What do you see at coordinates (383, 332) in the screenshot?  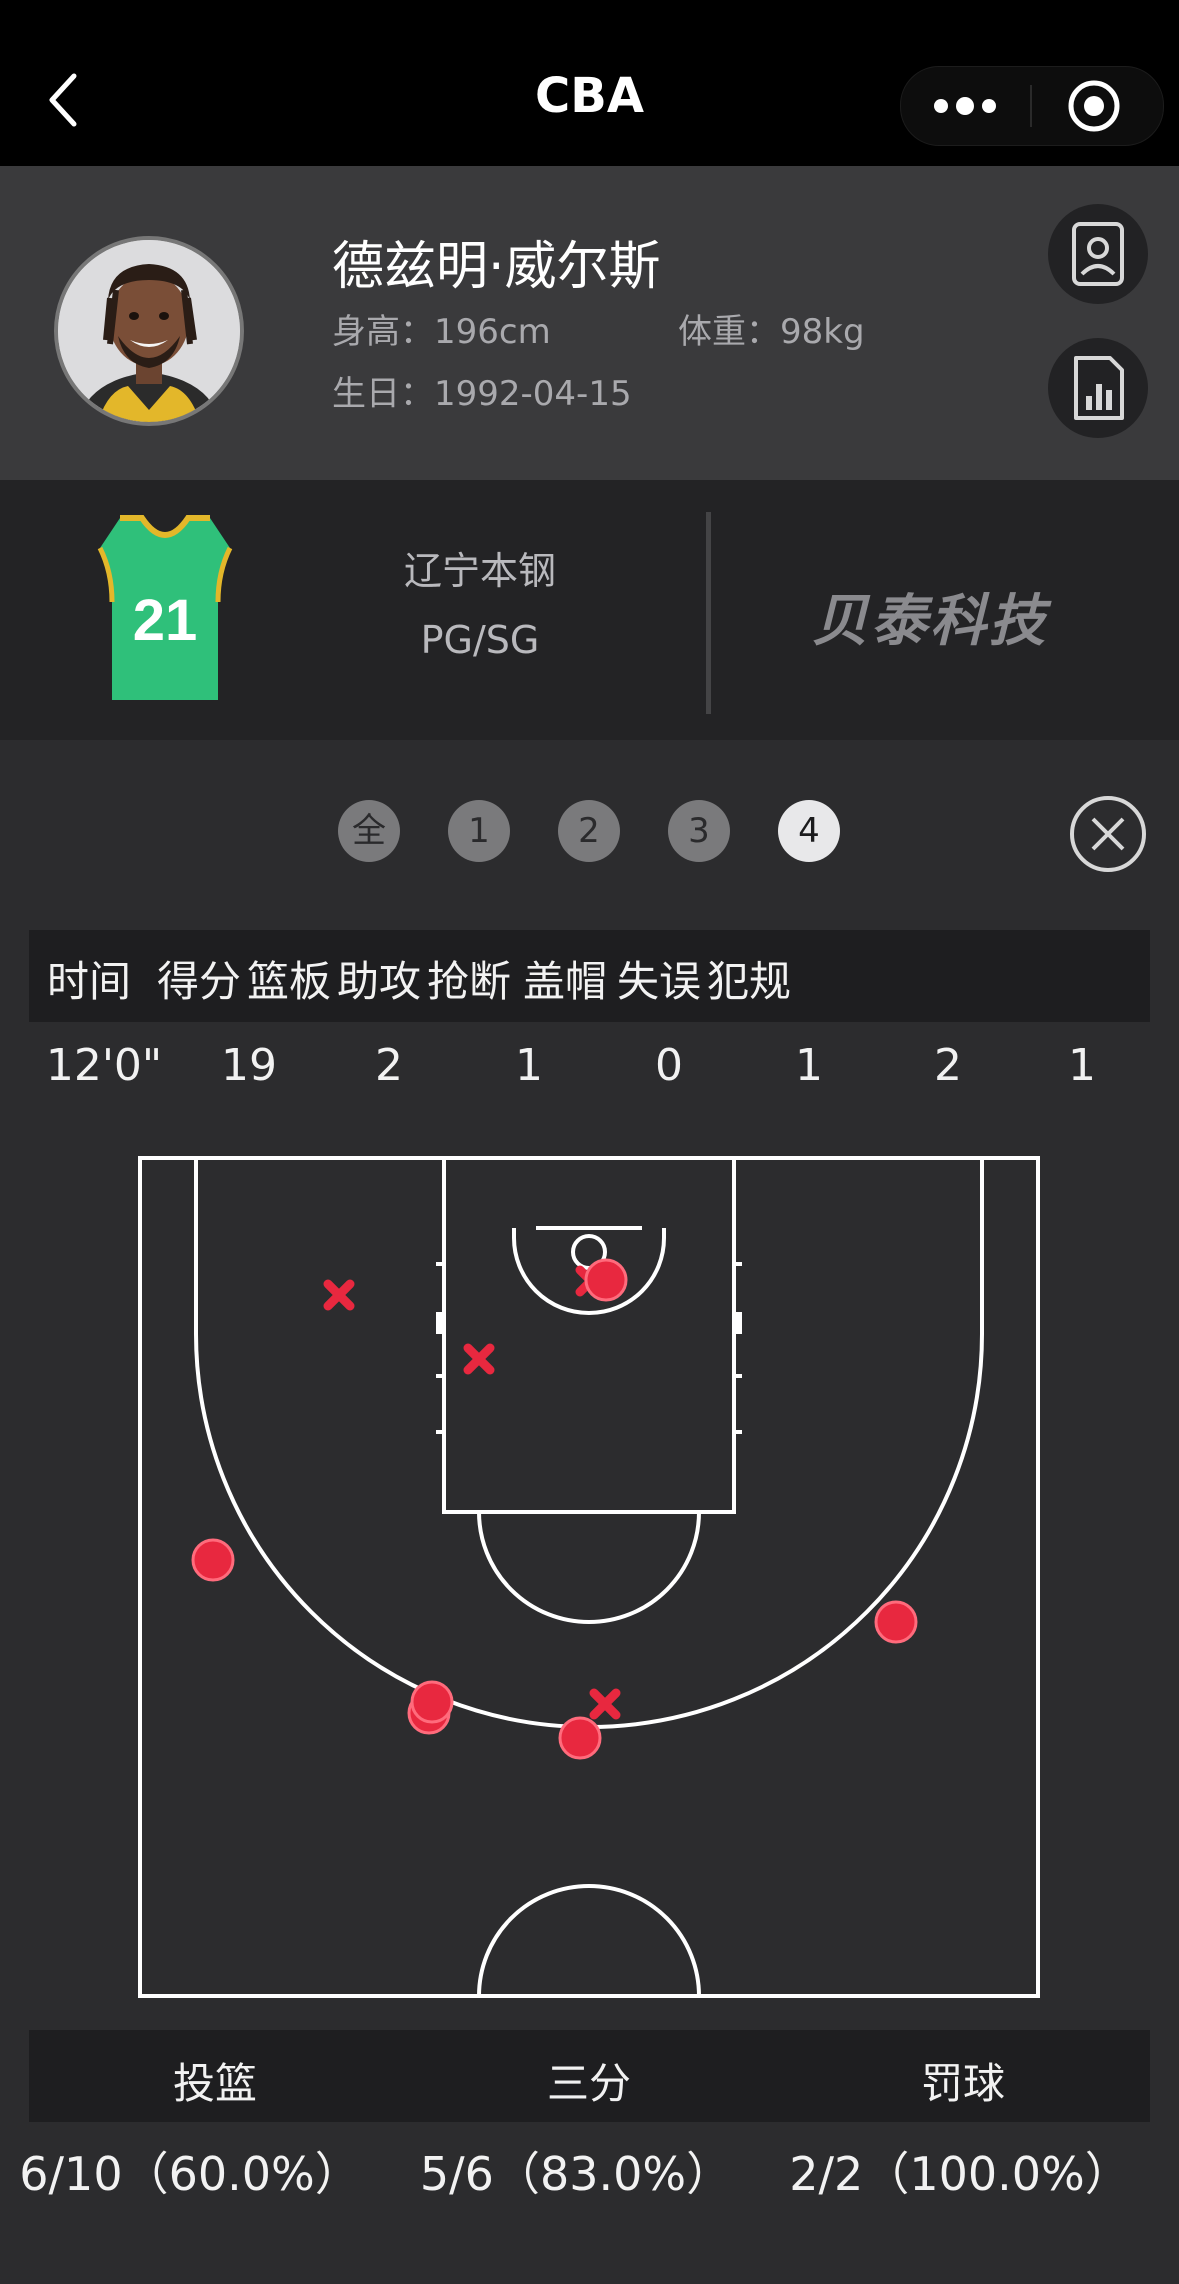 I see `height-label: 身高：` at bounding box center [383, 332].